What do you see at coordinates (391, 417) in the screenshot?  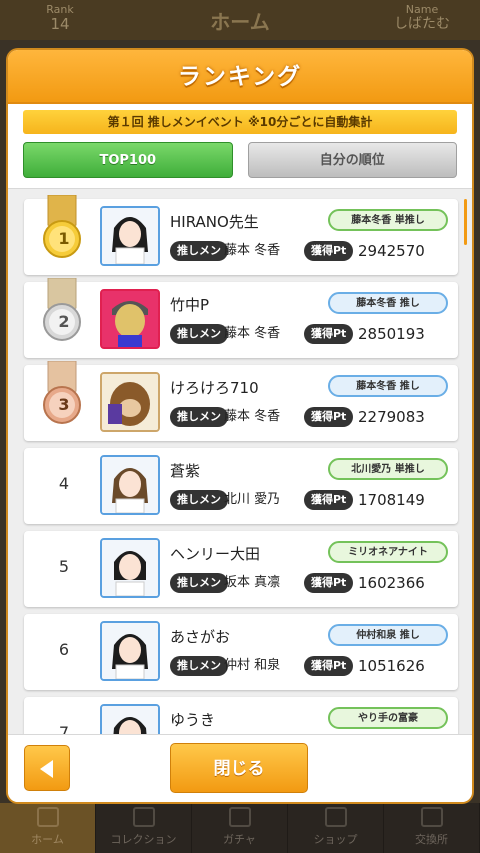 I see `points-value: 2279083` at bounding box center [391, 417].